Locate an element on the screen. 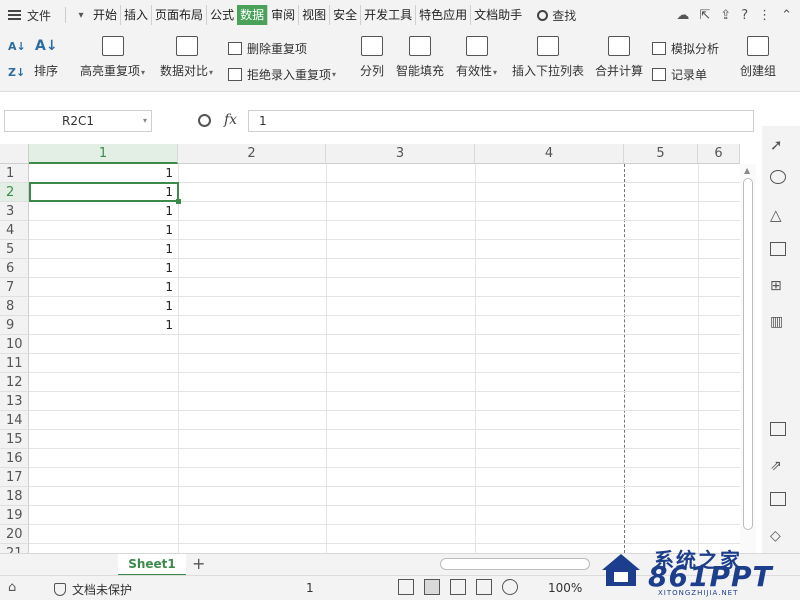  row-header: 11 is located at coordinates (14, 363).